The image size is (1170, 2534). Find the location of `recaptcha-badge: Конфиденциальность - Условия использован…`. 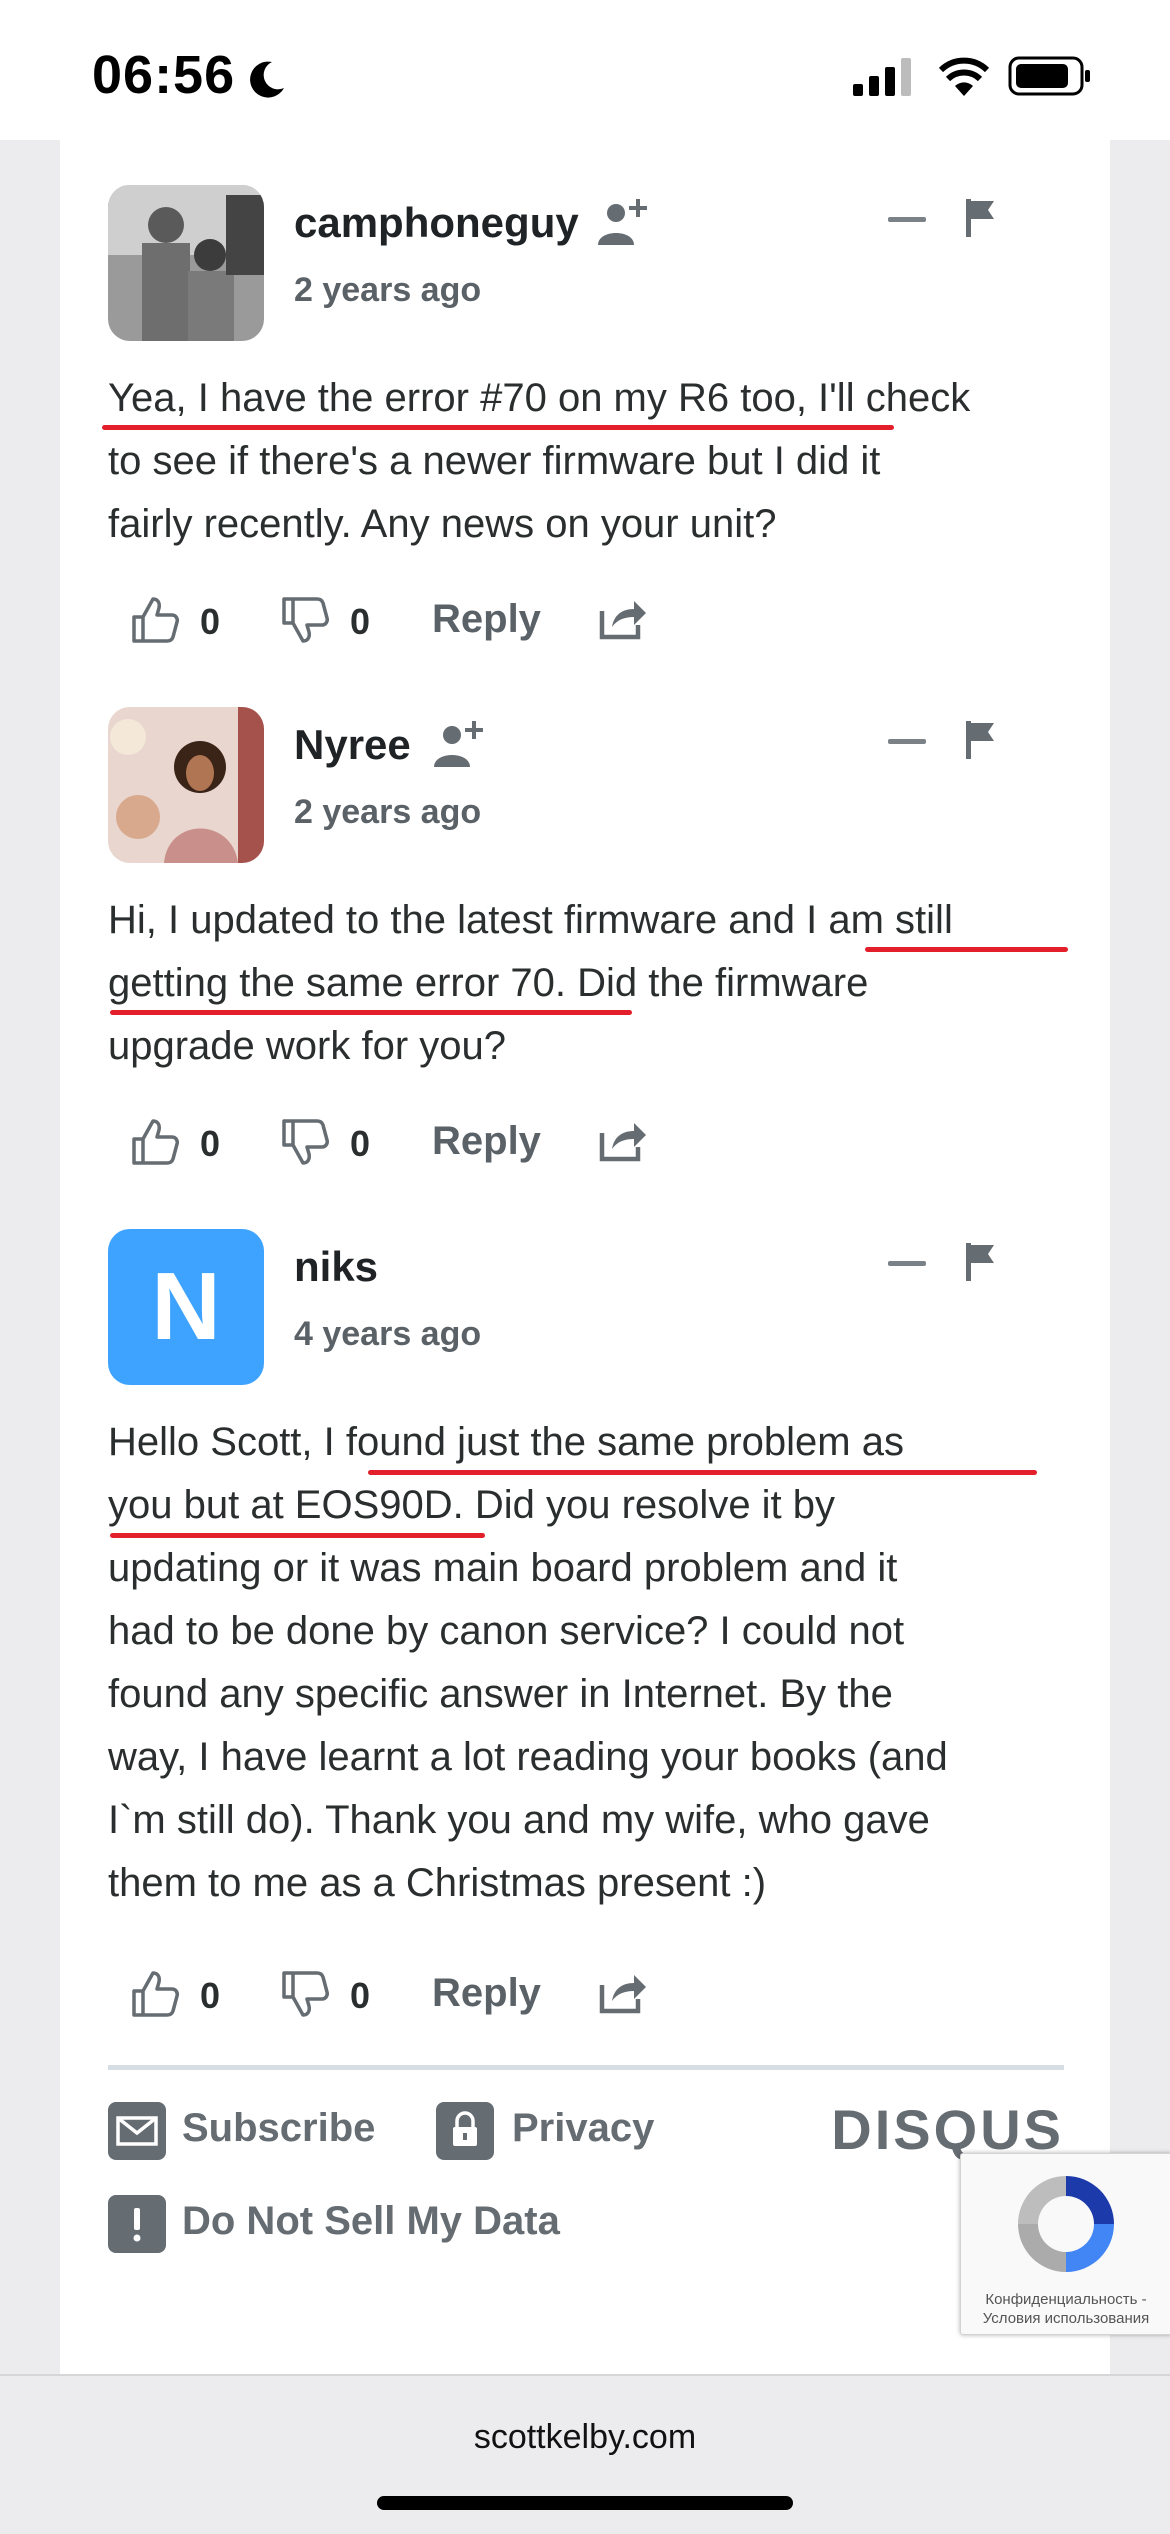

recaptcha-badge: Конфиденциальность - Условия использован… is located at coordinates (1065, 2244).